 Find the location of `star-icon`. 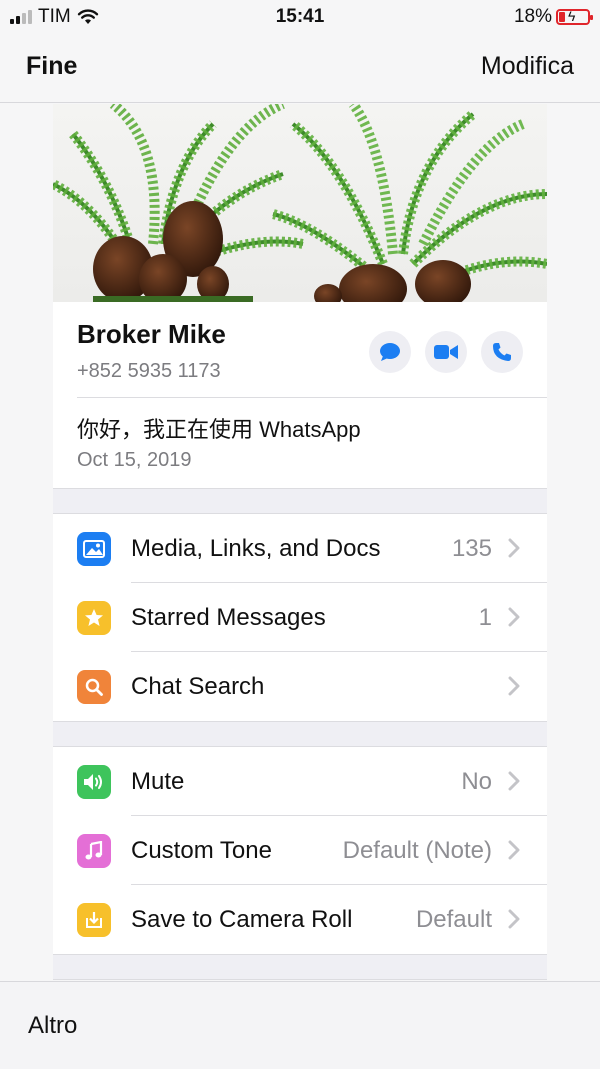

star-icon is located at coordinates (94, 618).